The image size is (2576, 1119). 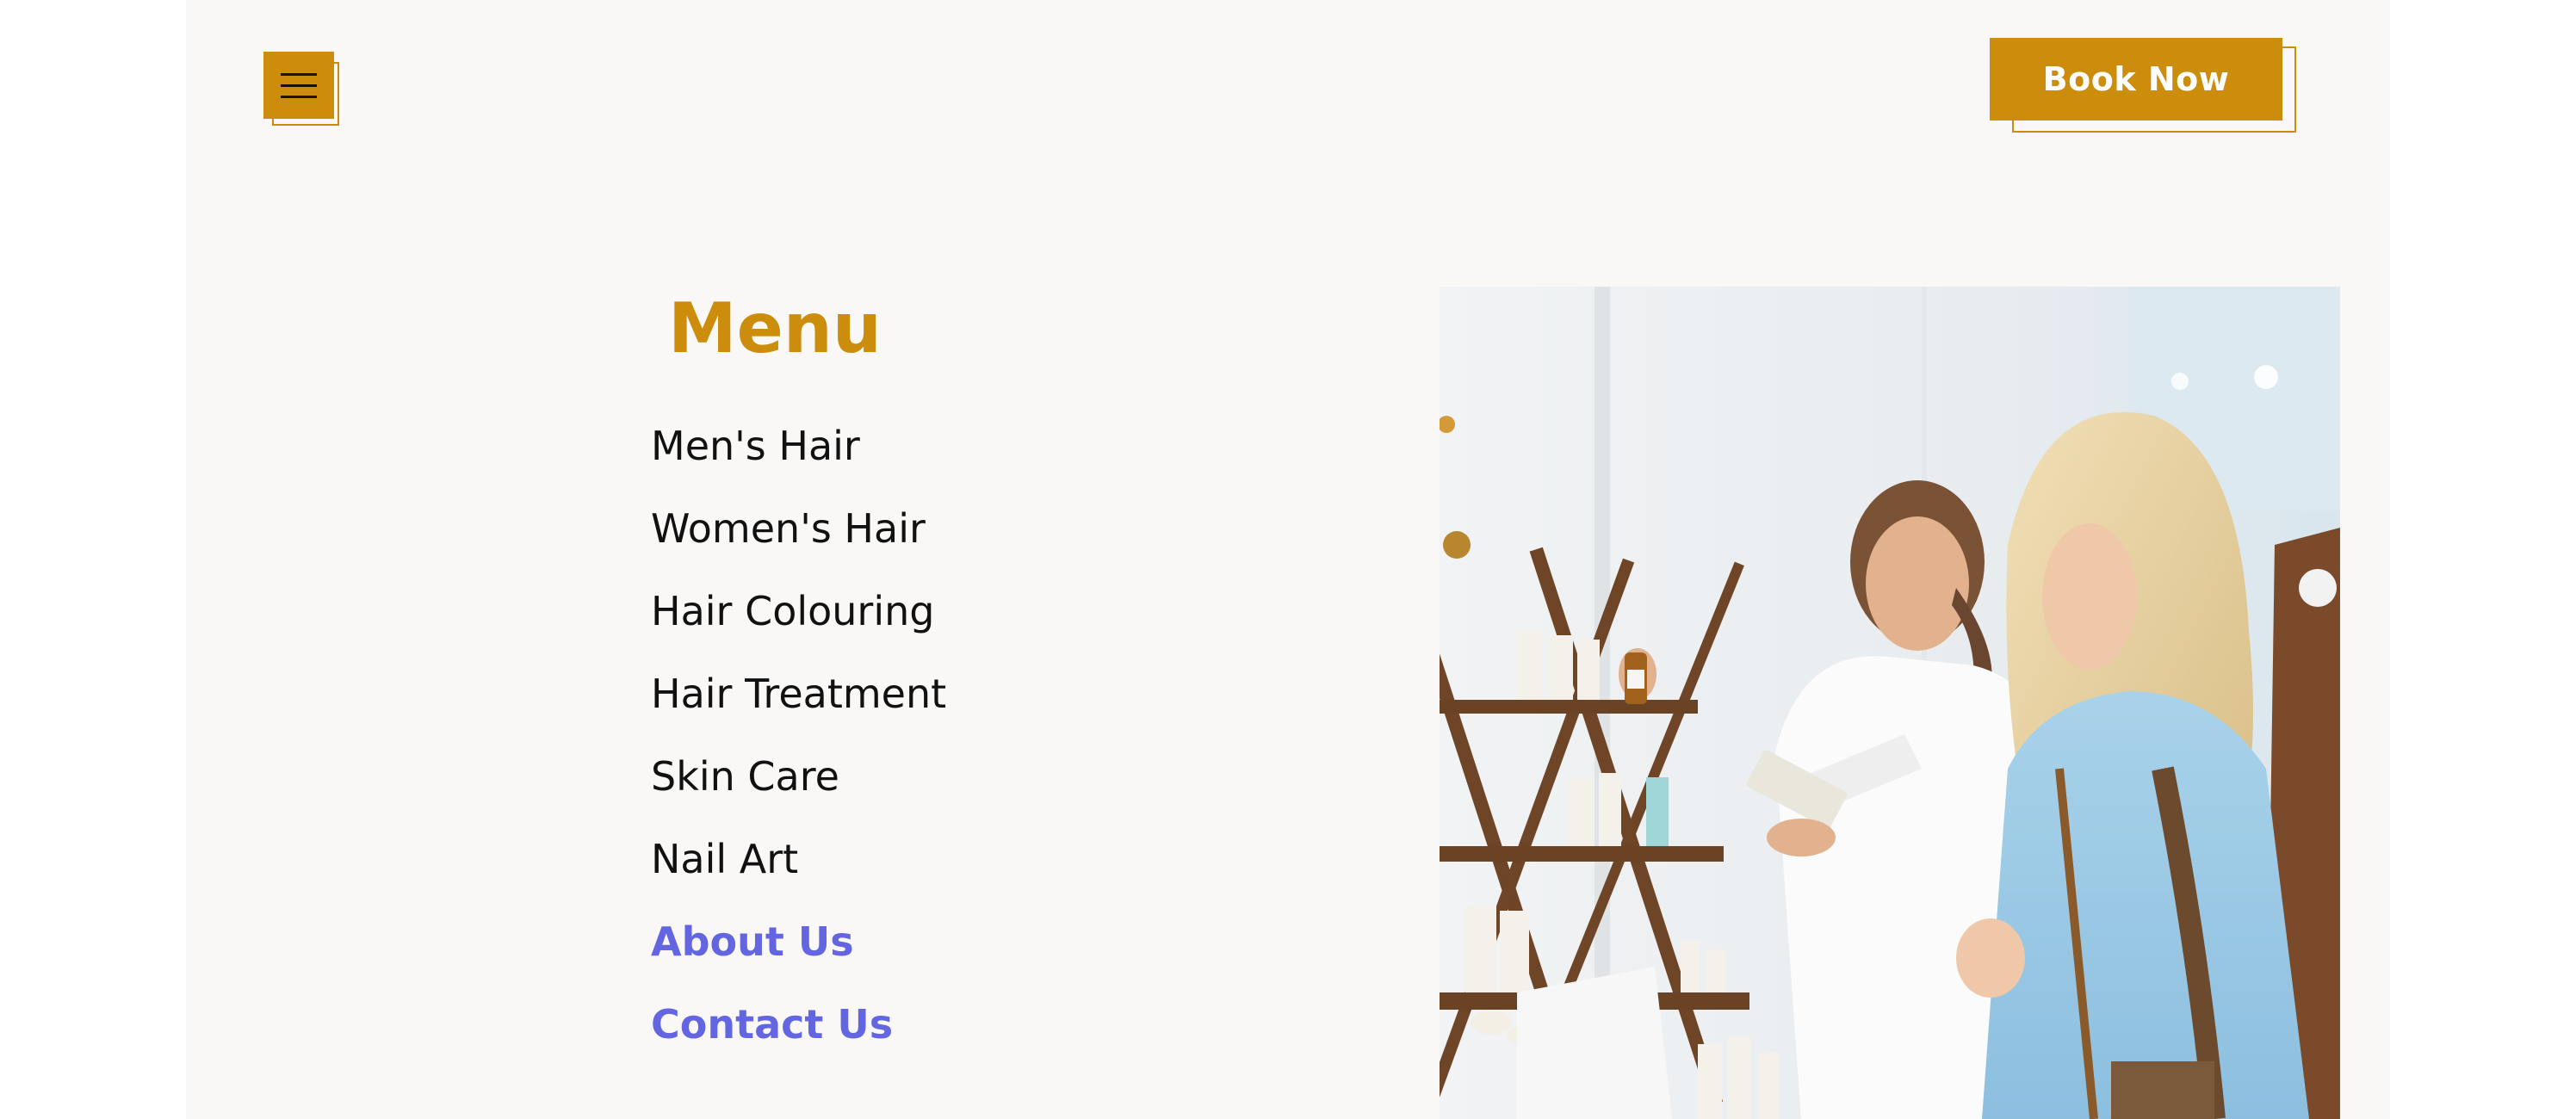 What do you see at coordinates (799, 1024) in the screenshot?
I see `menu-item-contact-us: Contact Us` at bounding box center [799, 1024].